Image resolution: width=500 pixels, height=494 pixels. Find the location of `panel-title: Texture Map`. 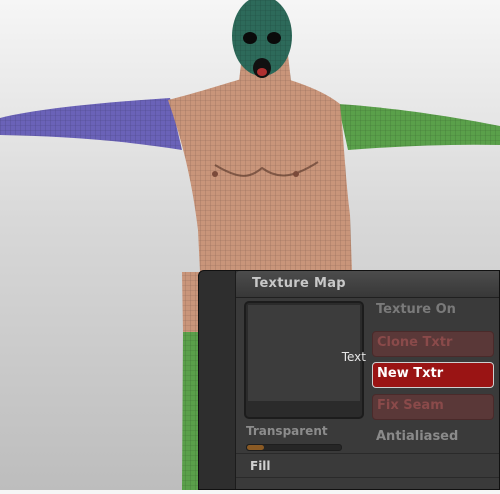

panel-title: Texture Map is located at coordinates (299, 283).